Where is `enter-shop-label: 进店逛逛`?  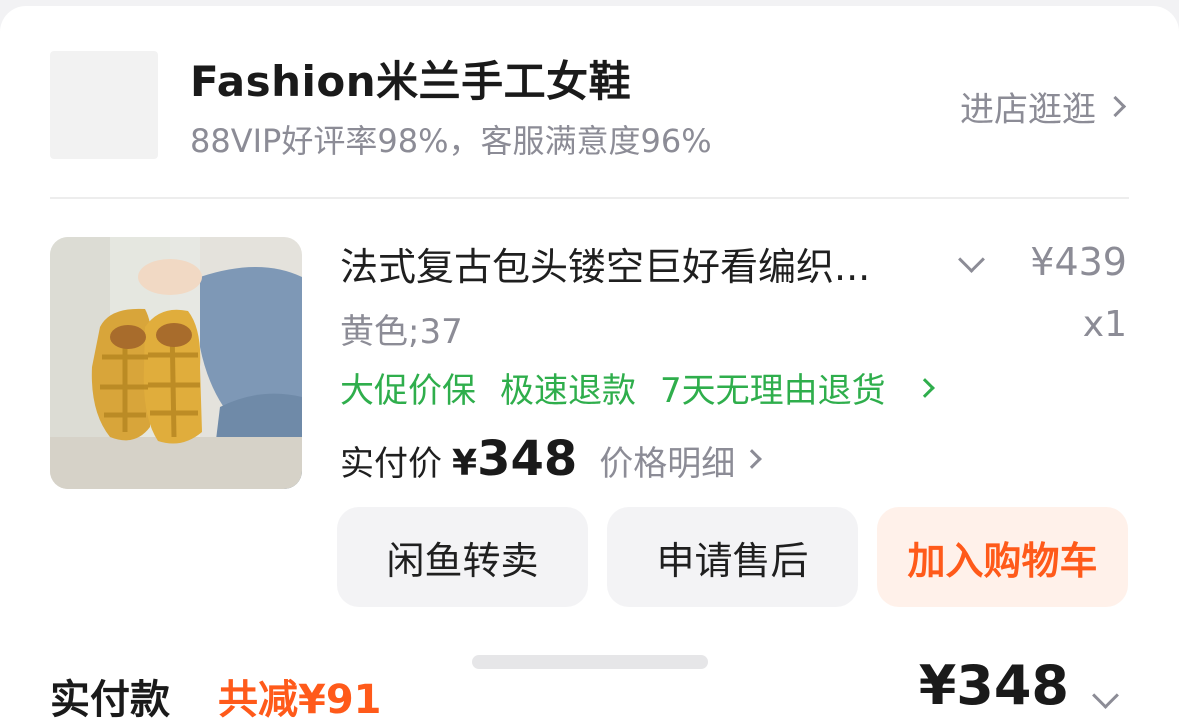 enter-shop-label: 进店逛逛 is located at coordinates (1028, 110).